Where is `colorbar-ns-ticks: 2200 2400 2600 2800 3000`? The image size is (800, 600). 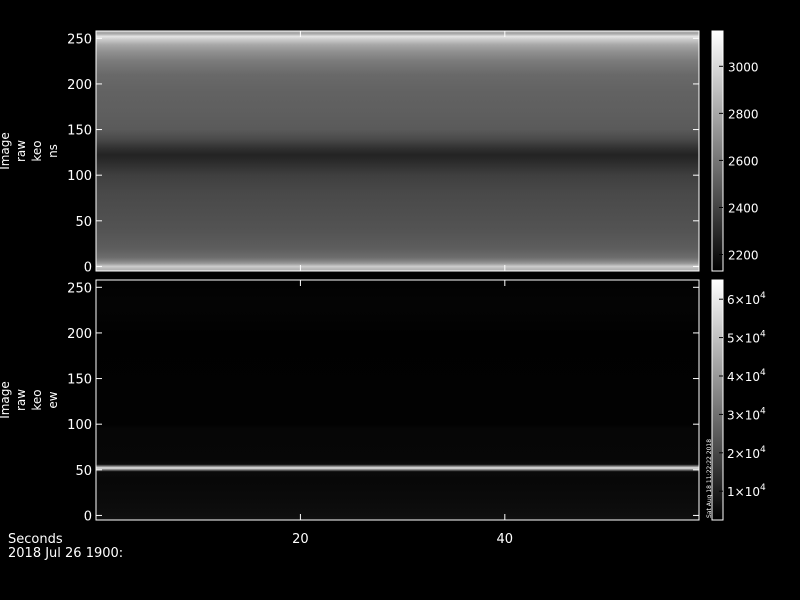 colorbar-ns-ticks: 2200 2400 2600 2800 3000 is located at coordinates (739, 161).